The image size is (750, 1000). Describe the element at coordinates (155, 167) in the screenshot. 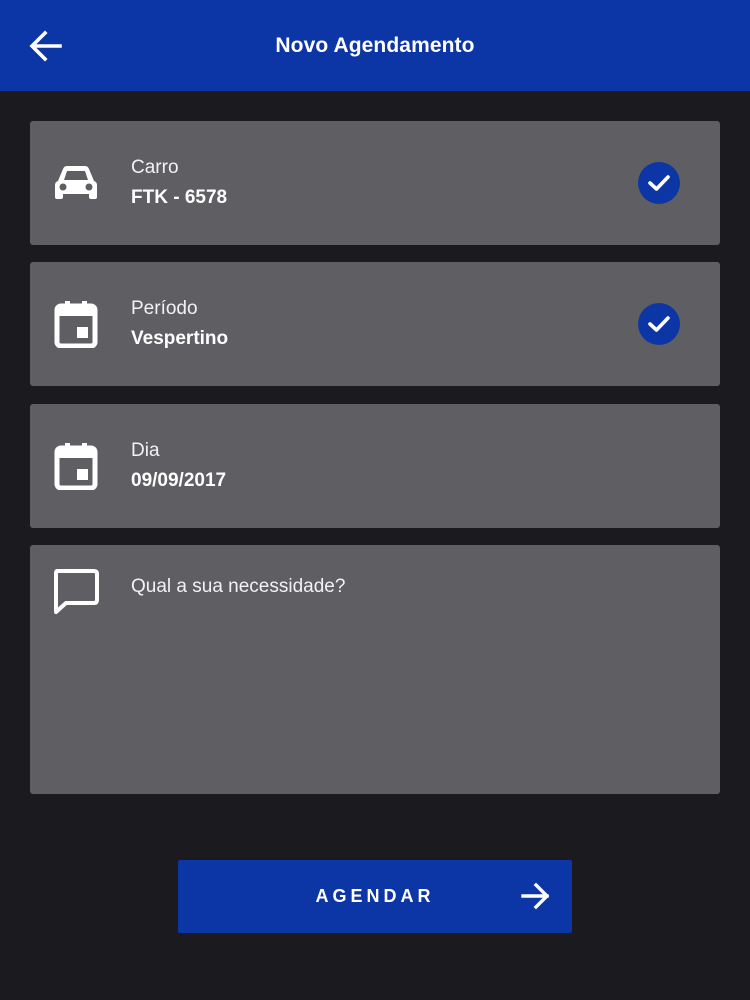

I see `car-label: Carro` at that location.